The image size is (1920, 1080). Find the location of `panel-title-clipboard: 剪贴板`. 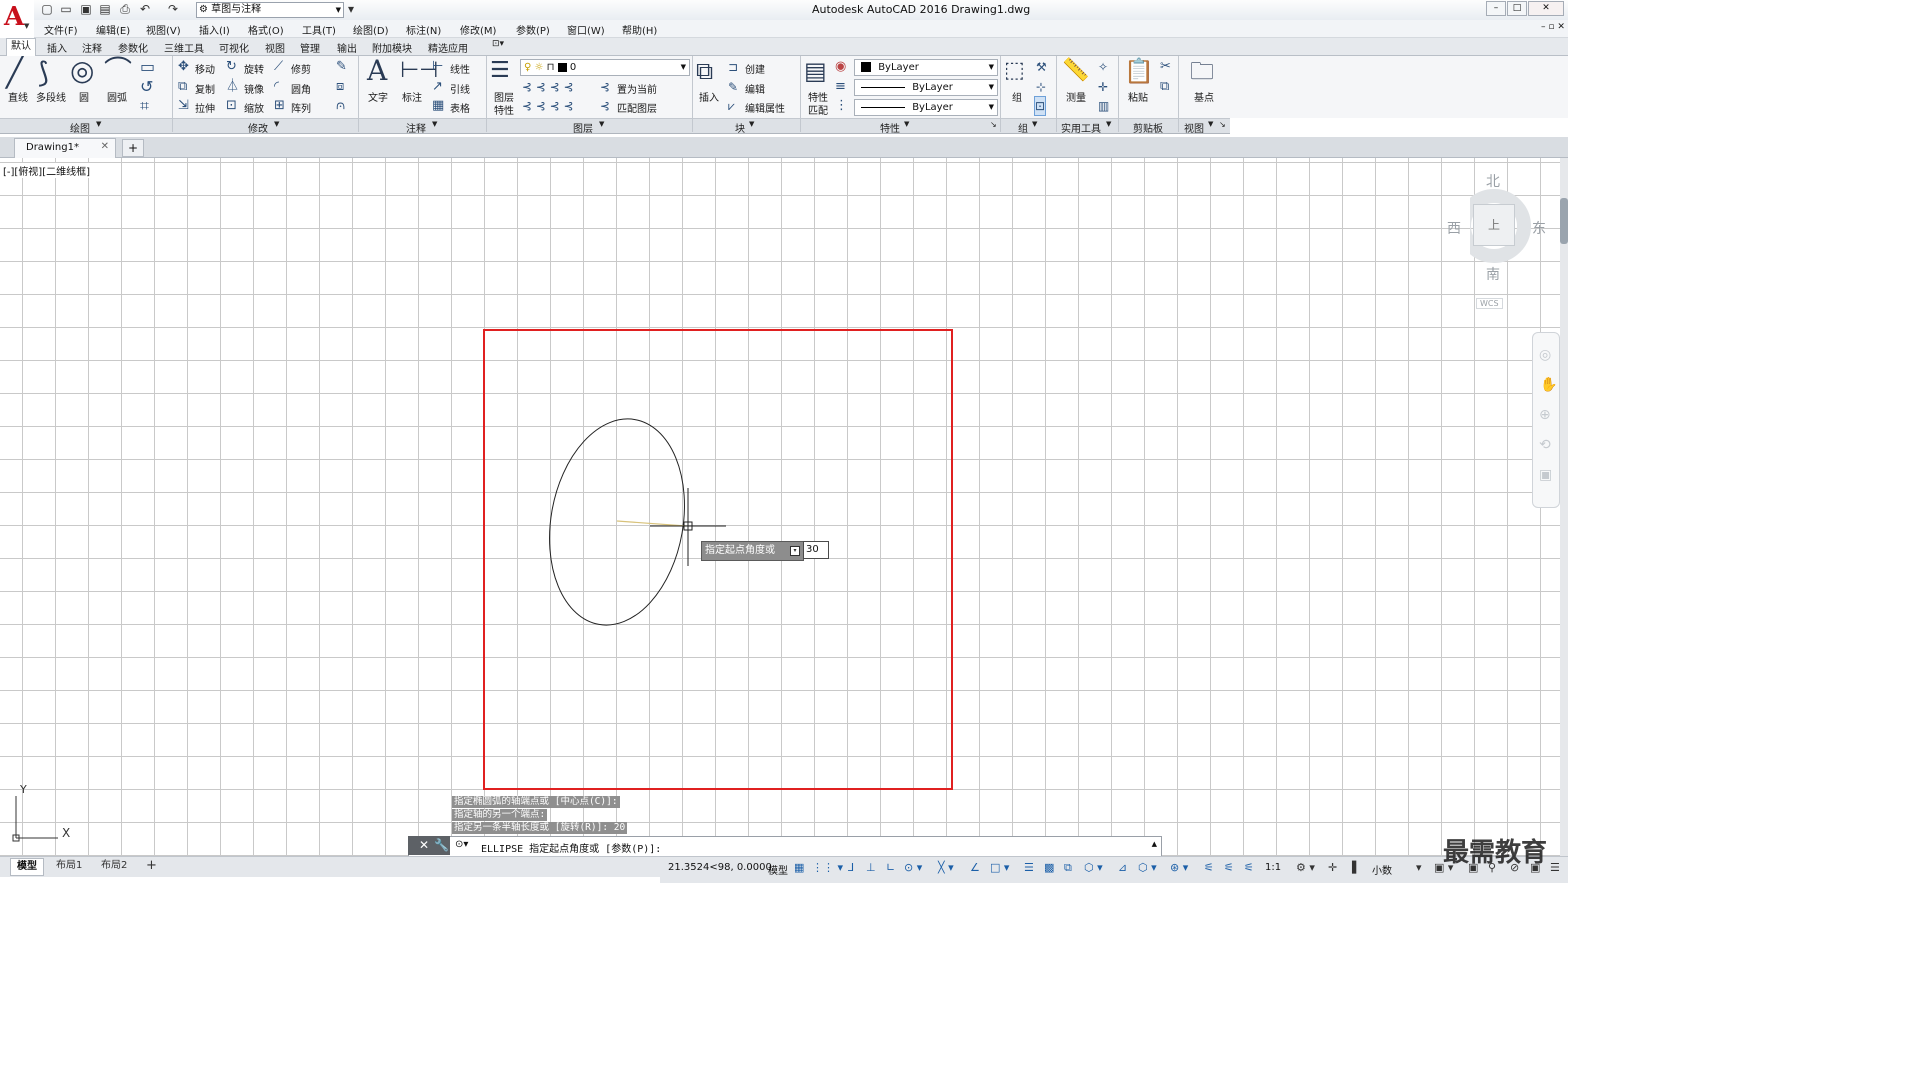

panel-title-clipboard: 剪贴板 is located at coordinates (1148, 127).